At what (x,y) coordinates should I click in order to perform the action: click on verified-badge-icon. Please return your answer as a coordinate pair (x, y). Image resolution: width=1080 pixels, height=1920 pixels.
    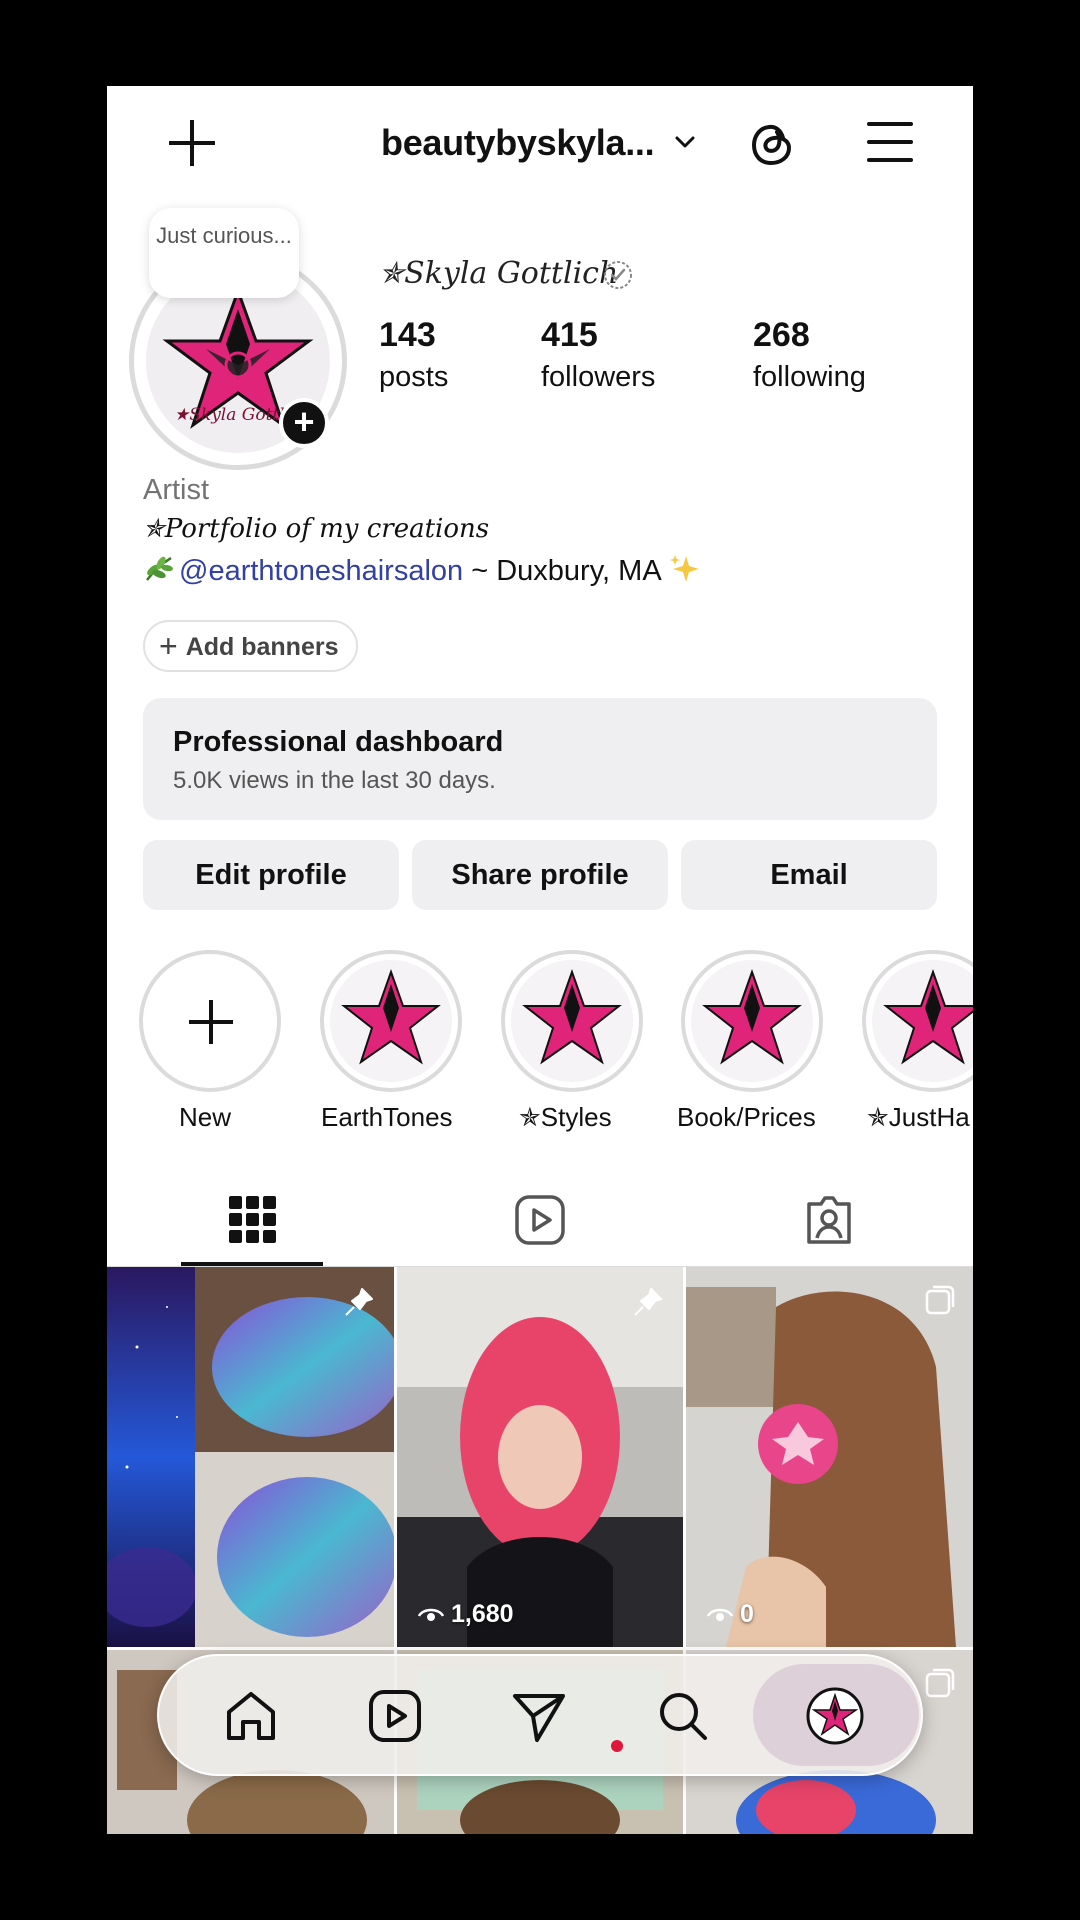
    Looking at the image, I should click on (618, 275).